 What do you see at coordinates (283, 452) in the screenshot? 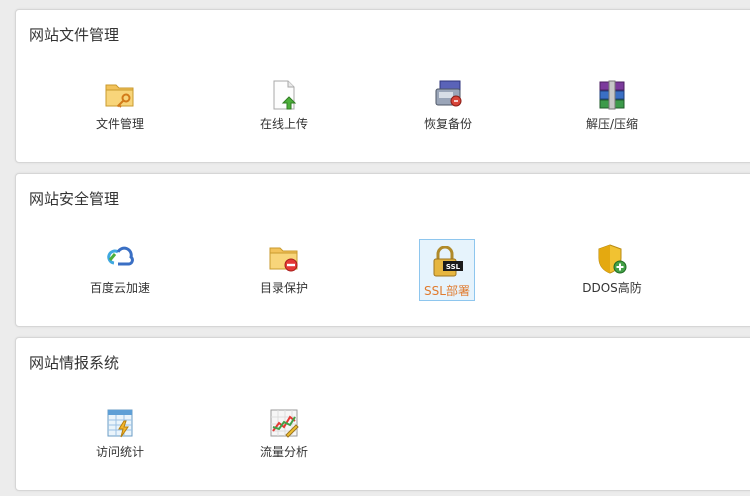
I see `tool-label: 流量分析` at bounding box center [283, 452].